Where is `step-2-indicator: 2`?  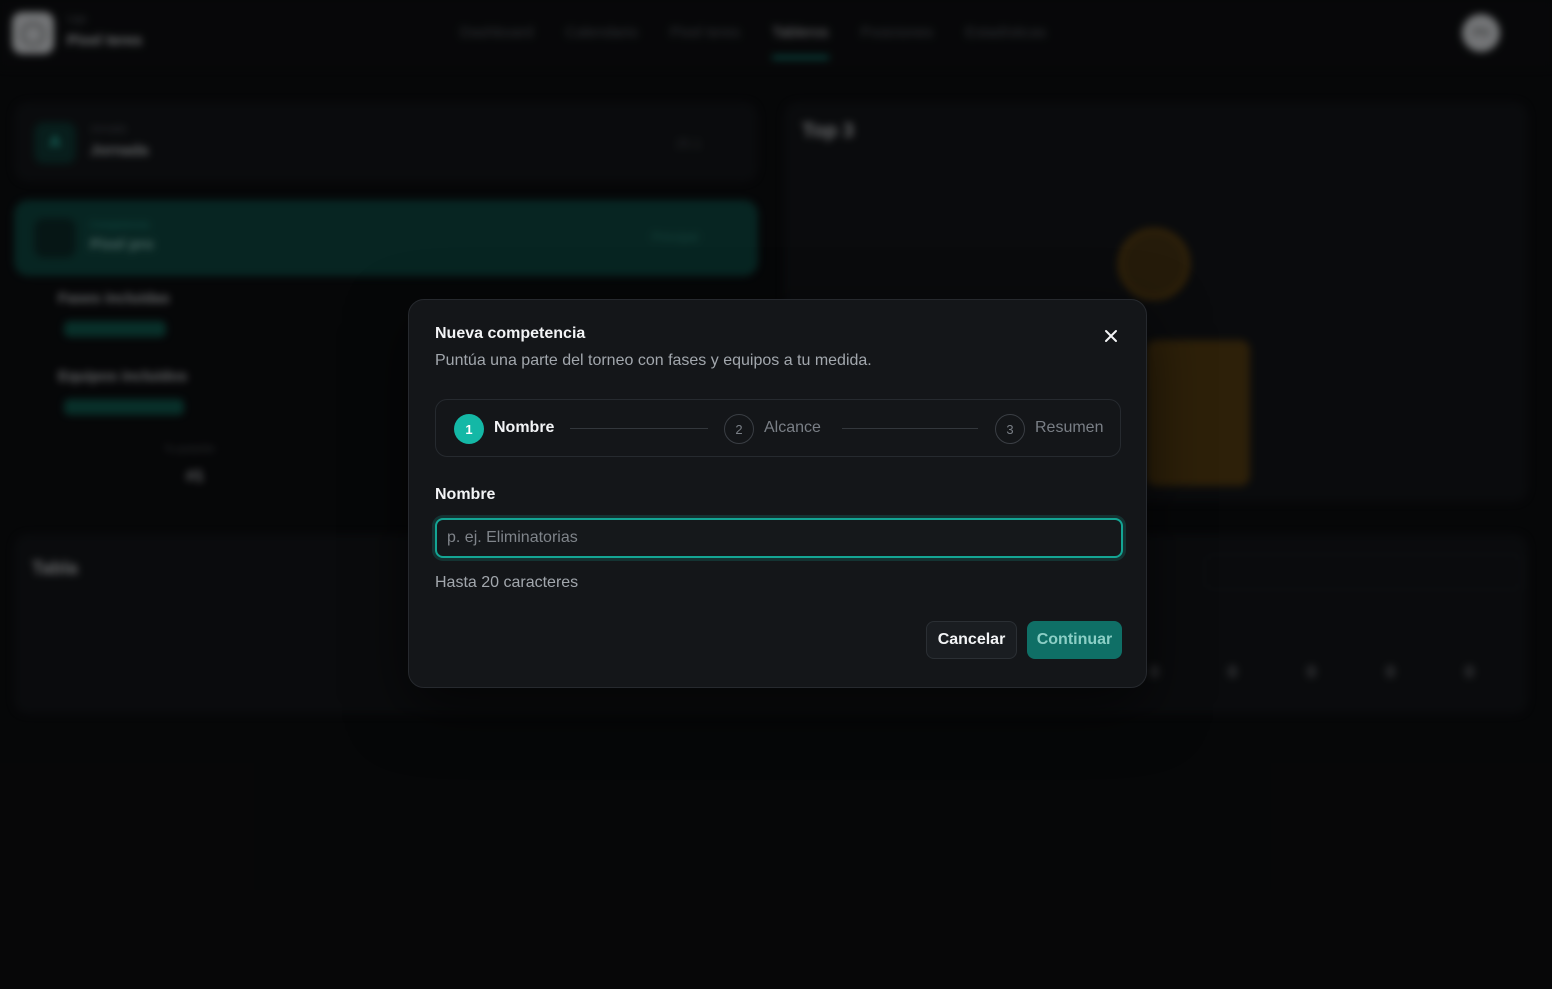
step-2-indicator: 2 is located at coordinates (739, 429).